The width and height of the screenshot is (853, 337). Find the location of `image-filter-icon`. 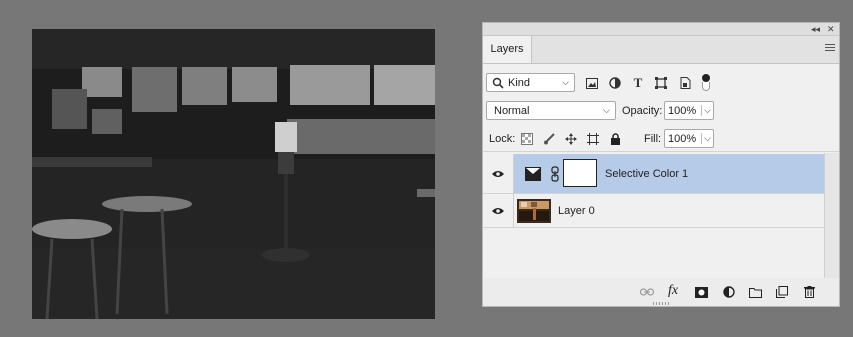

image-filter-icon is located at coordinates (592, 83).